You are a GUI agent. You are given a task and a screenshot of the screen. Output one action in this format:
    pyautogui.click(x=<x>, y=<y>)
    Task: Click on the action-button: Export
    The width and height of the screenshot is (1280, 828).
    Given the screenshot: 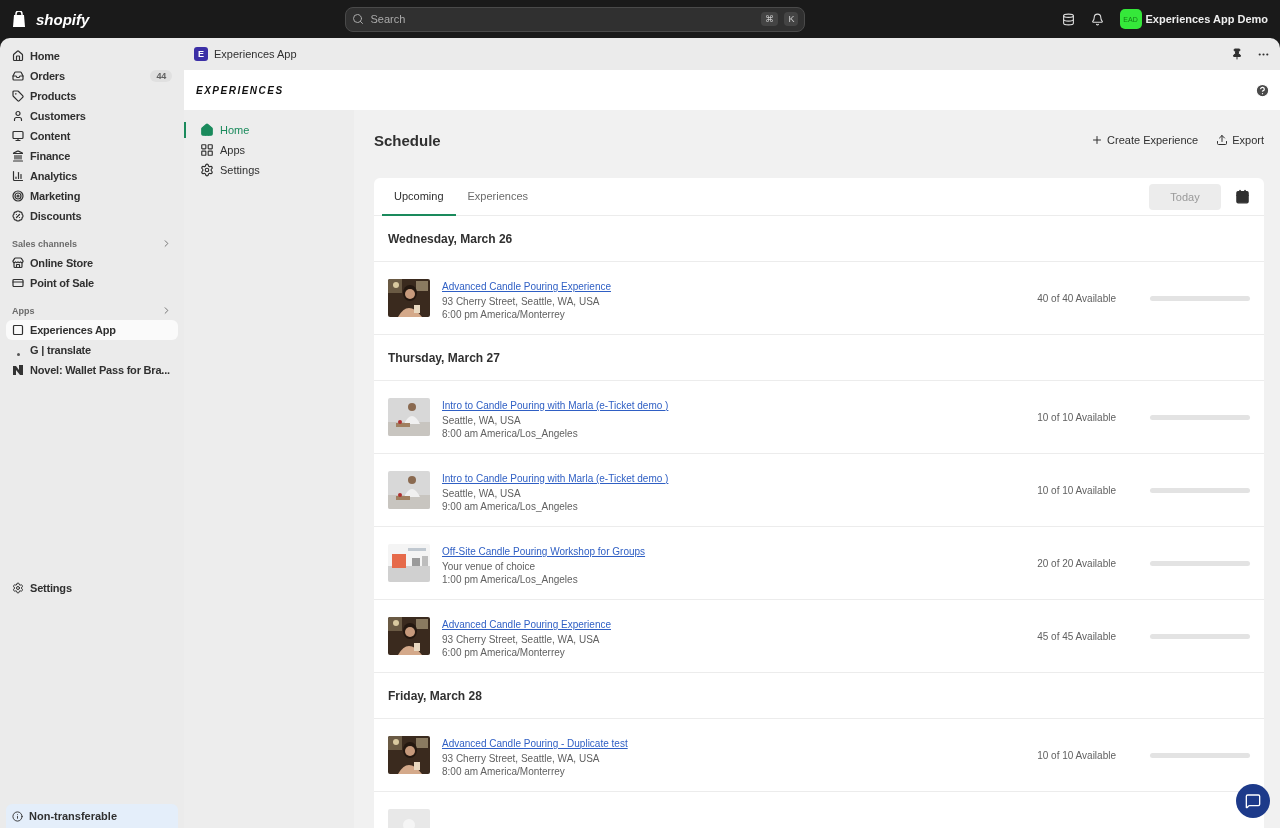 What is the action you would take?
    pyautogui.click(x=1240, y=140)
    